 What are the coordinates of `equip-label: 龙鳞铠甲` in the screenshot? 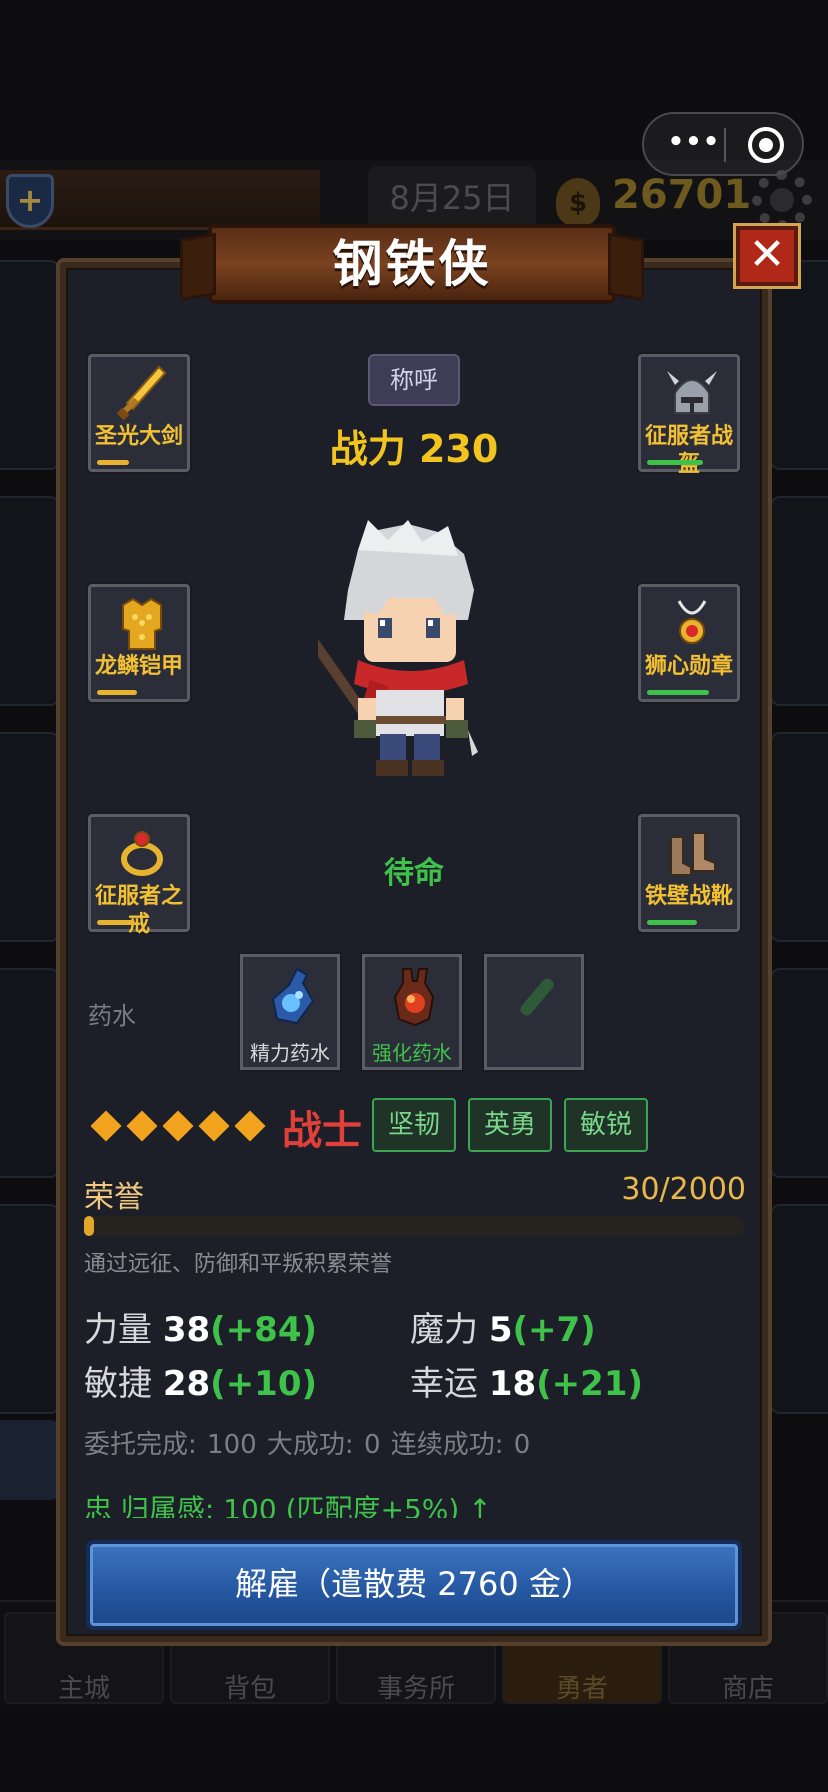 It's located at (138, 666).